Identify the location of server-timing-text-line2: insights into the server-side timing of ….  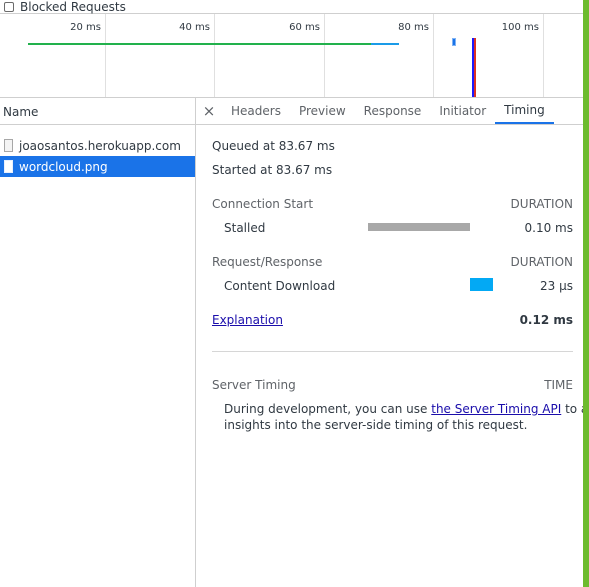
(376, 425).